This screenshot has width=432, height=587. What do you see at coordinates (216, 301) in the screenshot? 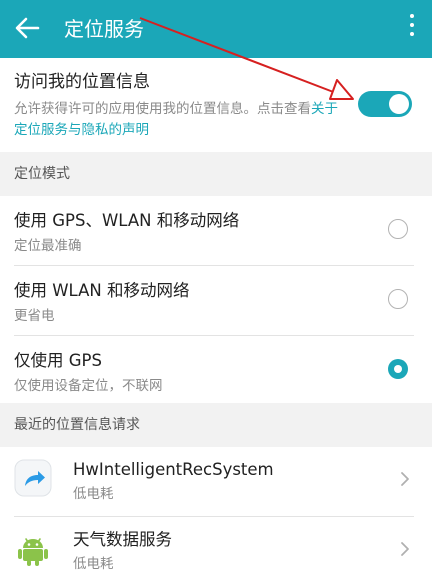
I see `mode-option-battery-saving: 使用 WLAN 和移动网络 更省电` at bounding box center [216, 301].